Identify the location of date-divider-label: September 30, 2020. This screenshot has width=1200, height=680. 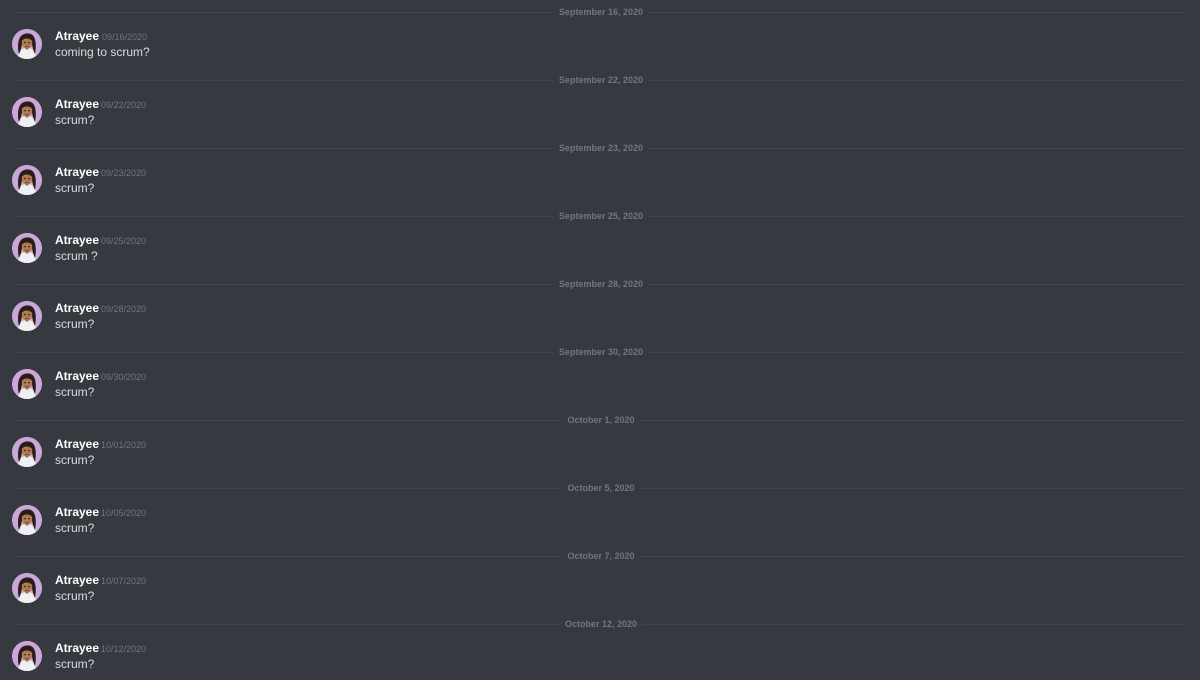
(601, 352).